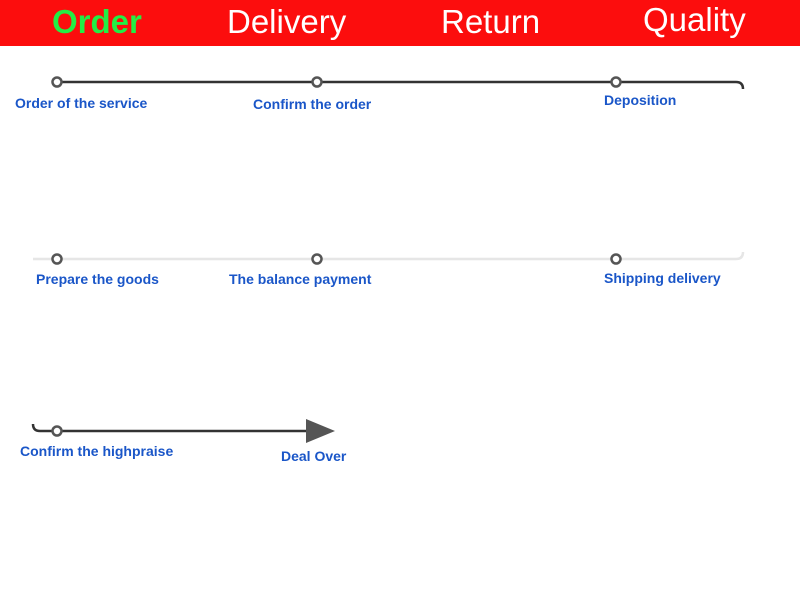 Image resolution: width=800 pixels, height=592 pixels. What do you see at coordinates (97, 451) in the screenshot?
I see `step-label-confirm-highpraise: Confirm the highpraise` at bounding box center [97, 451].